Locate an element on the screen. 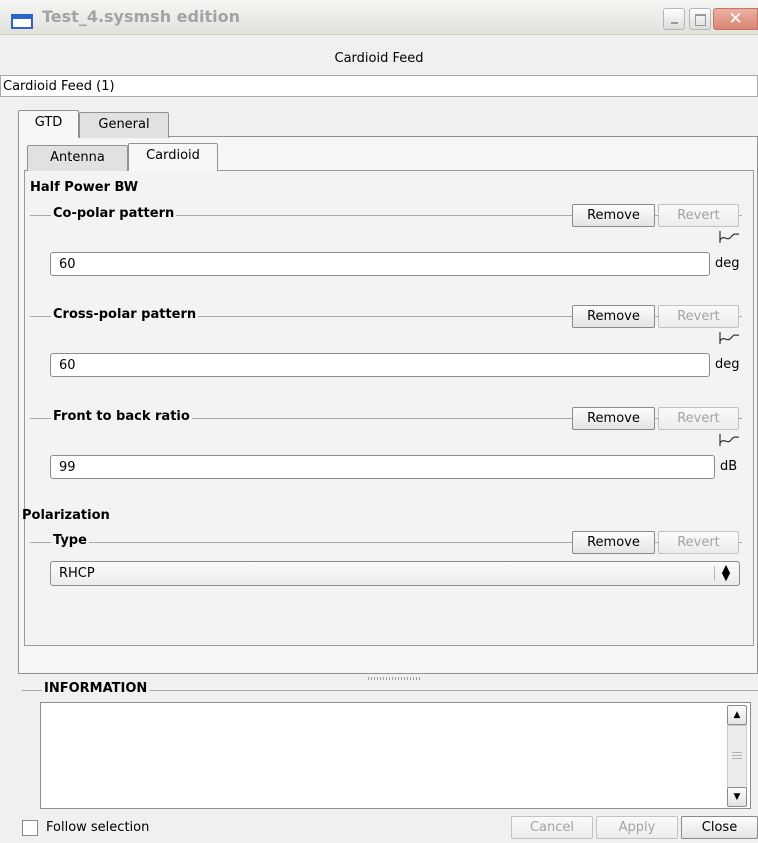  front-to-back-unit: dB is located at coordinates (729, 466).